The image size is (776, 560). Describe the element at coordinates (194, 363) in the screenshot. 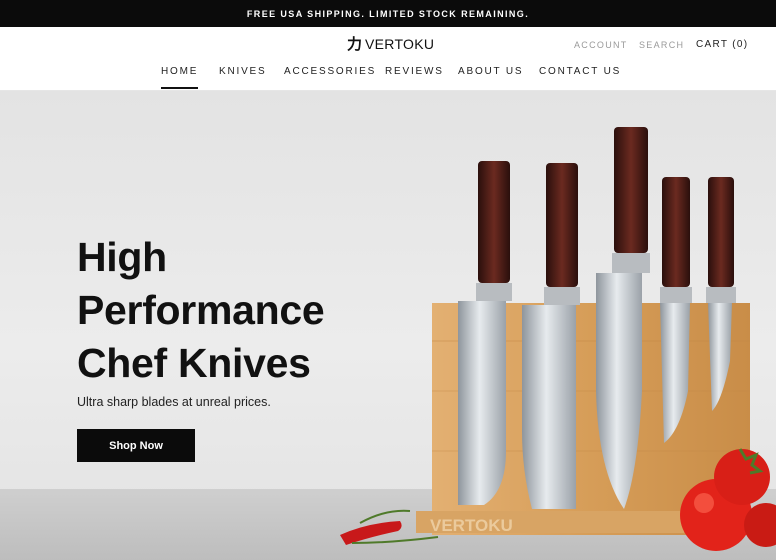

I see `headline-line: Chef Knives` at that location.